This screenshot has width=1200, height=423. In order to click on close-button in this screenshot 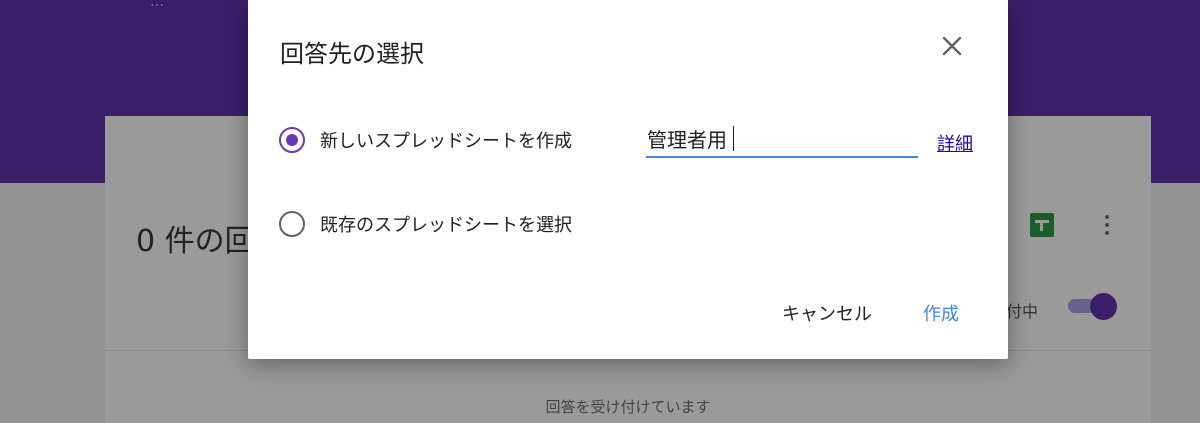, I will do `click(952, 46)`.